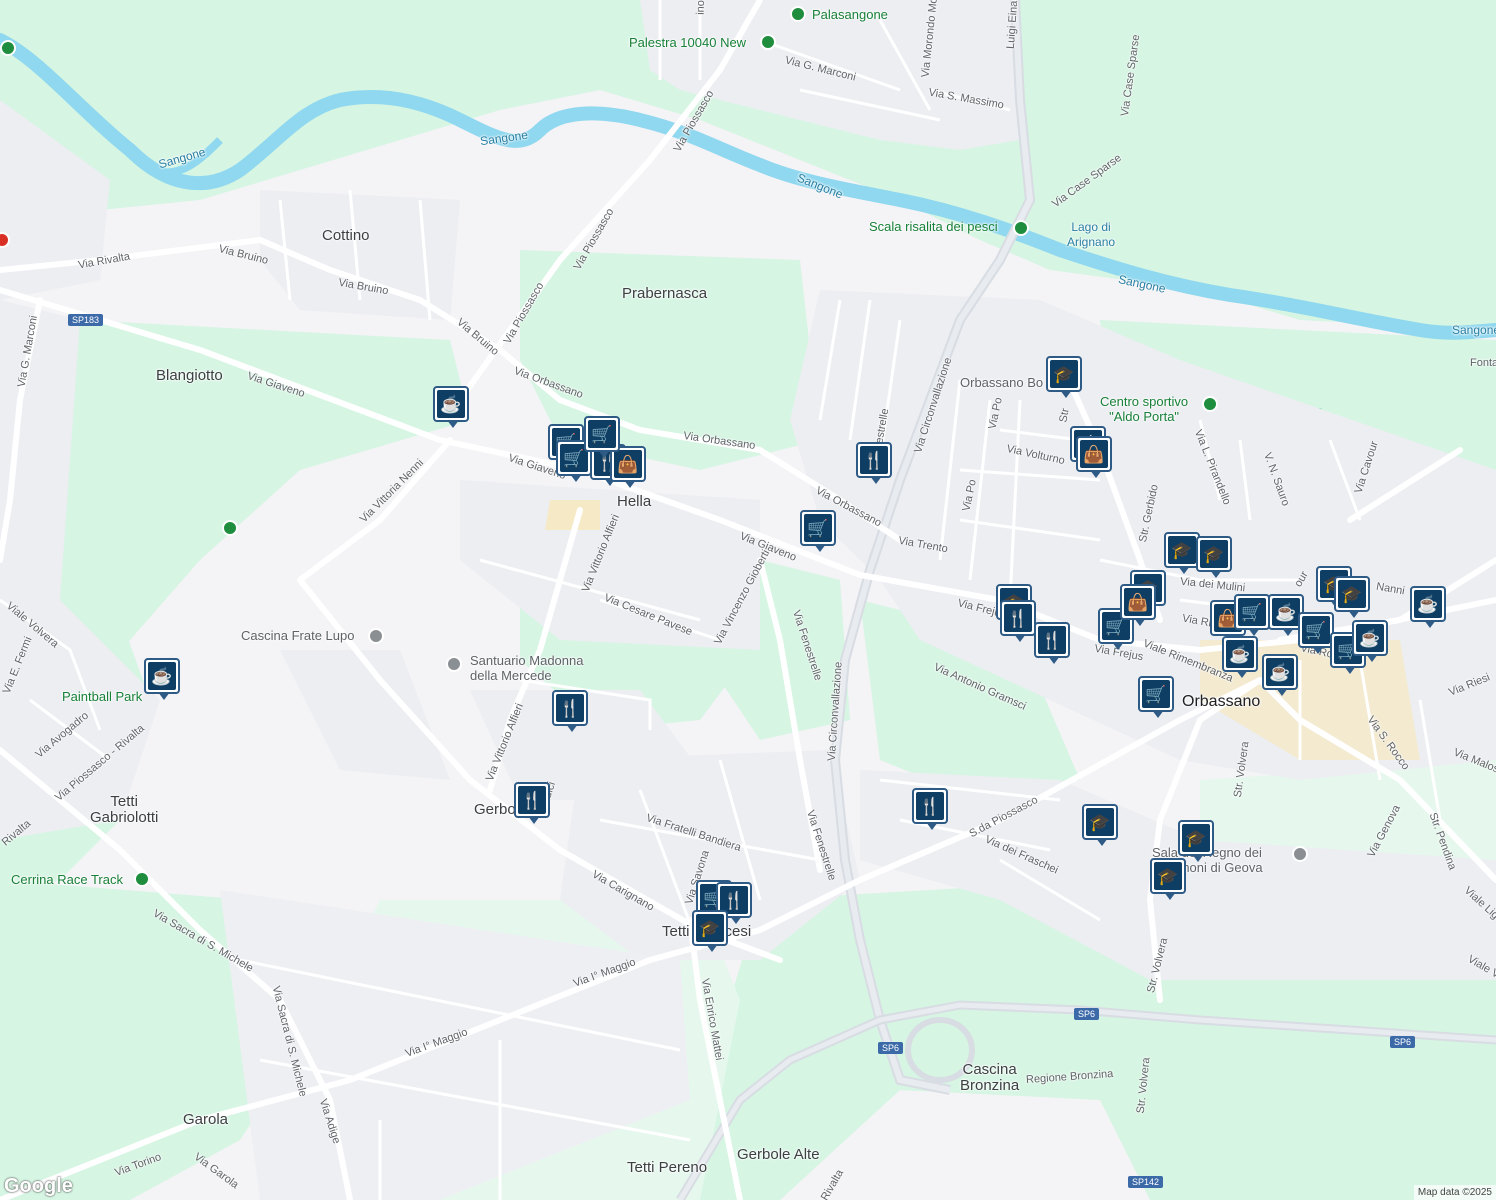 This screenshot has width=1496, height=1200. What do you see at coordinates (701, 8) in the screenshot?
I see `road-label-ino: ino` at bounding box center [701, 8].